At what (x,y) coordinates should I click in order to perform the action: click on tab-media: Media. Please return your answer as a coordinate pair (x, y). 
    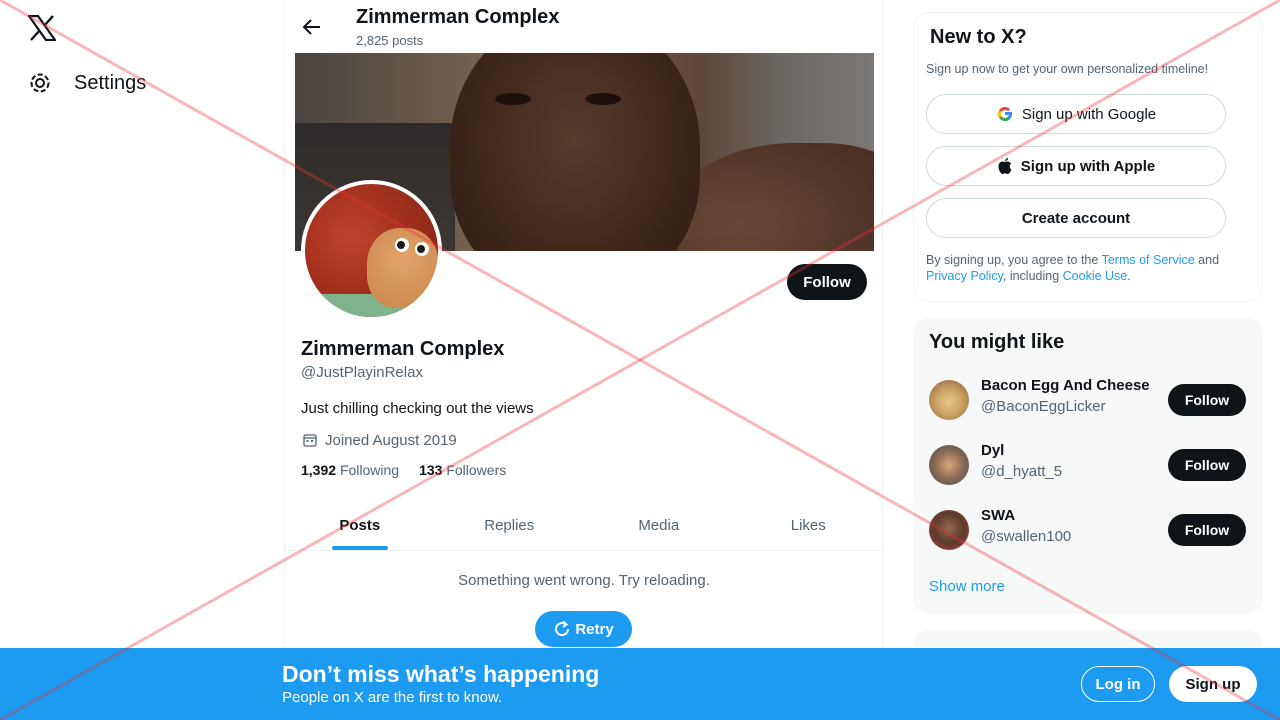
    Looking at the image, I should click on (659, 525).